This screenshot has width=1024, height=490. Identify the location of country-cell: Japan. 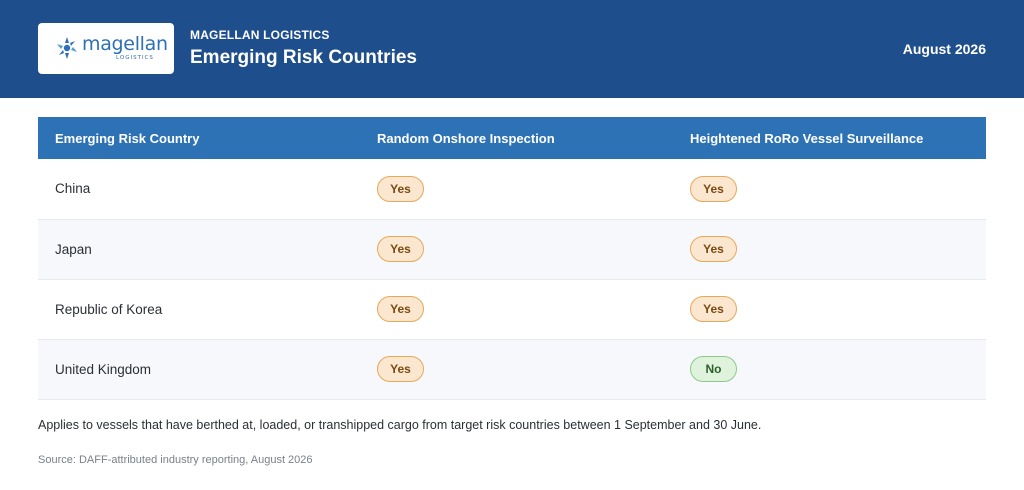
(199, 249).